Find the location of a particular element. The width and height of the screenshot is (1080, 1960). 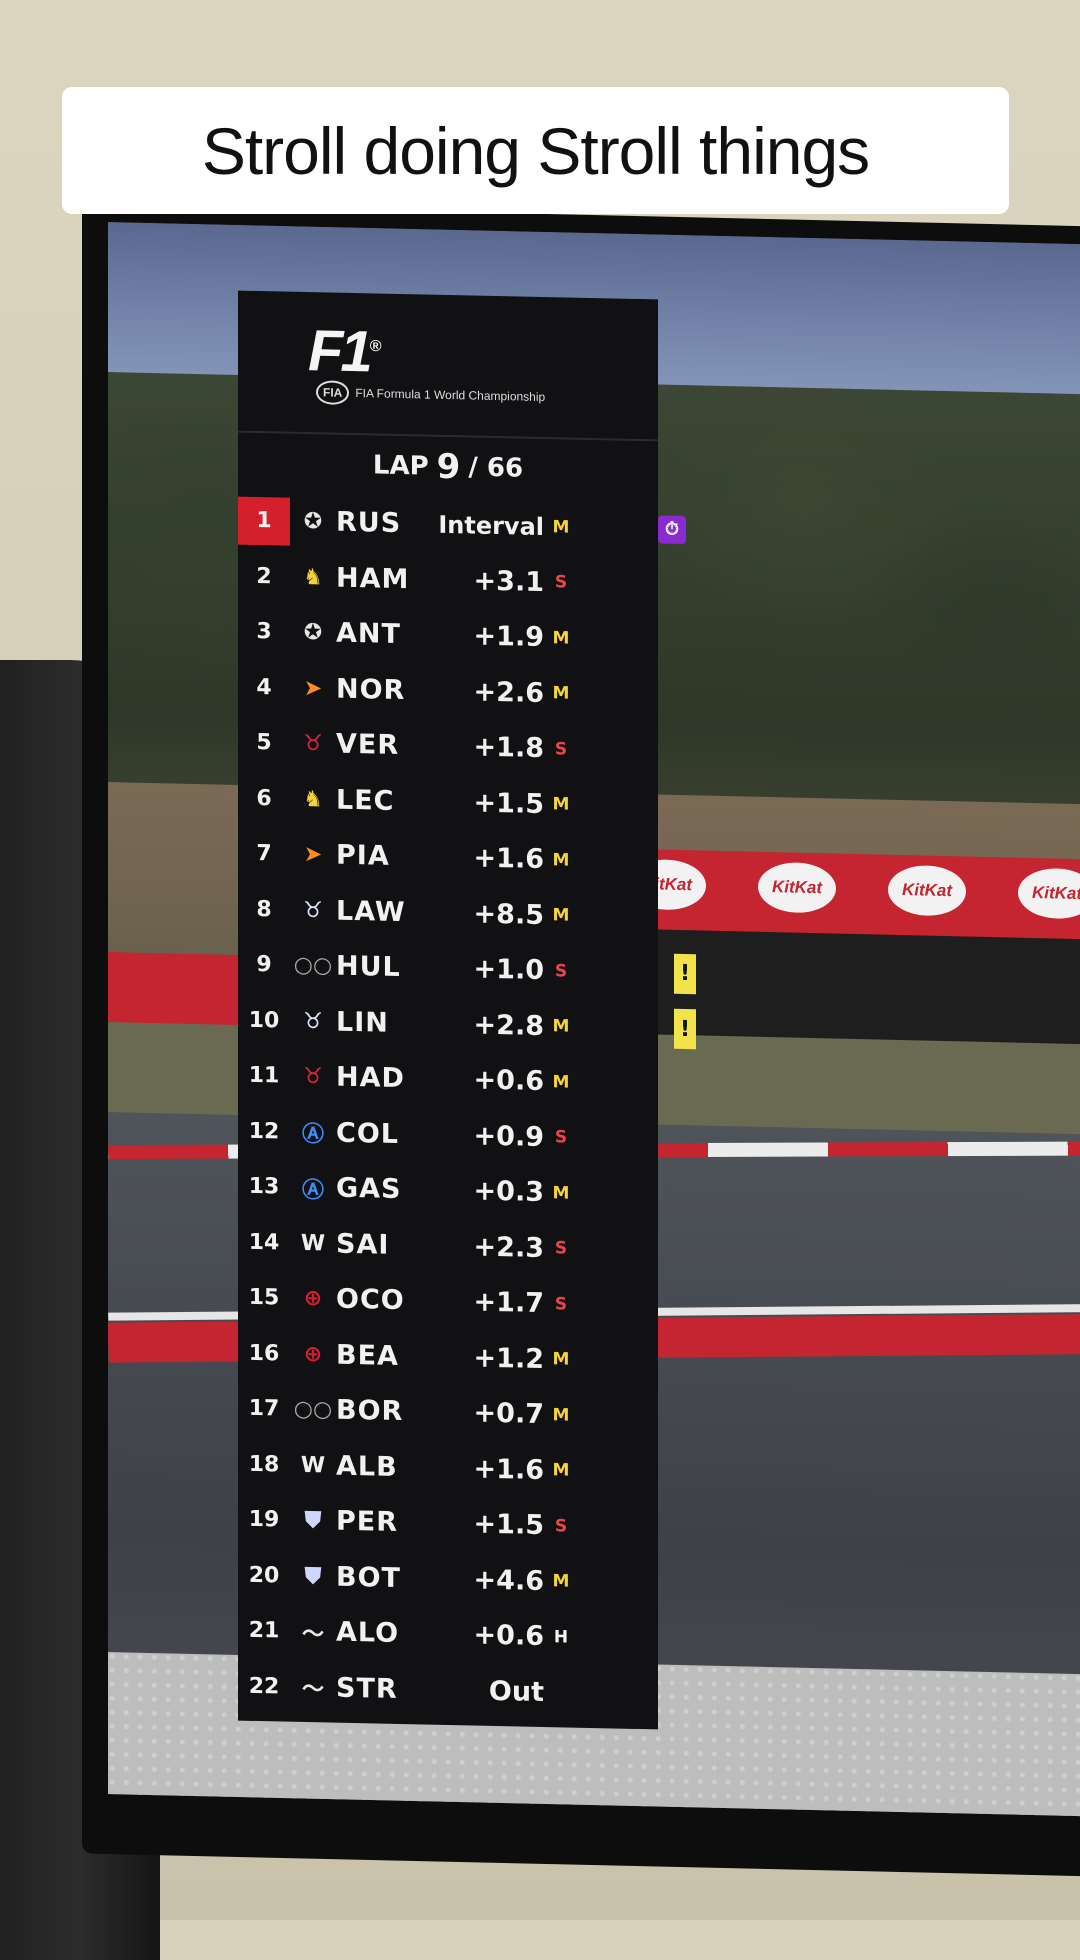

position-number: 18 is located at coordinates (264, 1464).